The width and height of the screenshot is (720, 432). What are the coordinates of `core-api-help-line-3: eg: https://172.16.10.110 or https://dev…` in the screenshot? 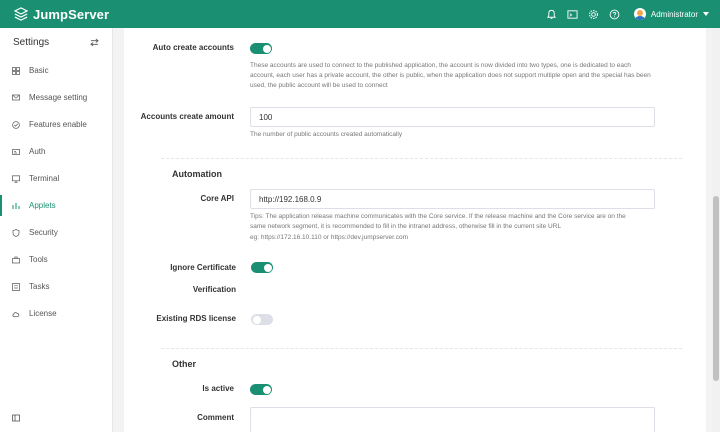 It's located at (329, 237).